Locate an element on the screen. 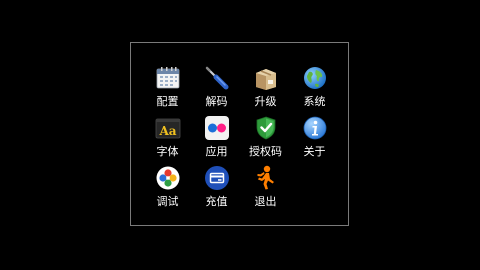 This screenshot has width=480, height=270. menu-item-label: 退出 is located at coordinates (265, 201).